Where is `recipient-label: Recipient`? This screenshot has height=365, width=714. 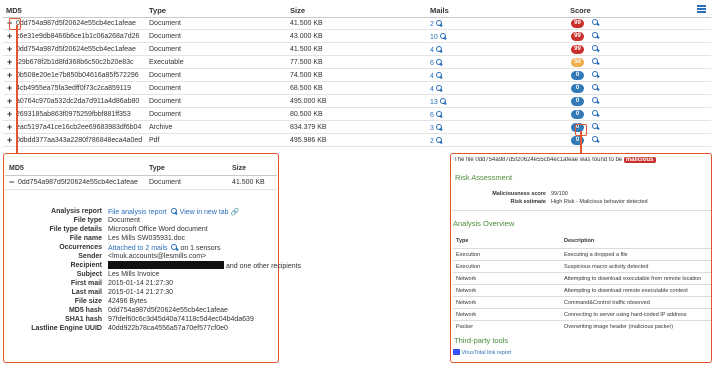
recipient-label: Recipient is located at coordinates (86, 265).